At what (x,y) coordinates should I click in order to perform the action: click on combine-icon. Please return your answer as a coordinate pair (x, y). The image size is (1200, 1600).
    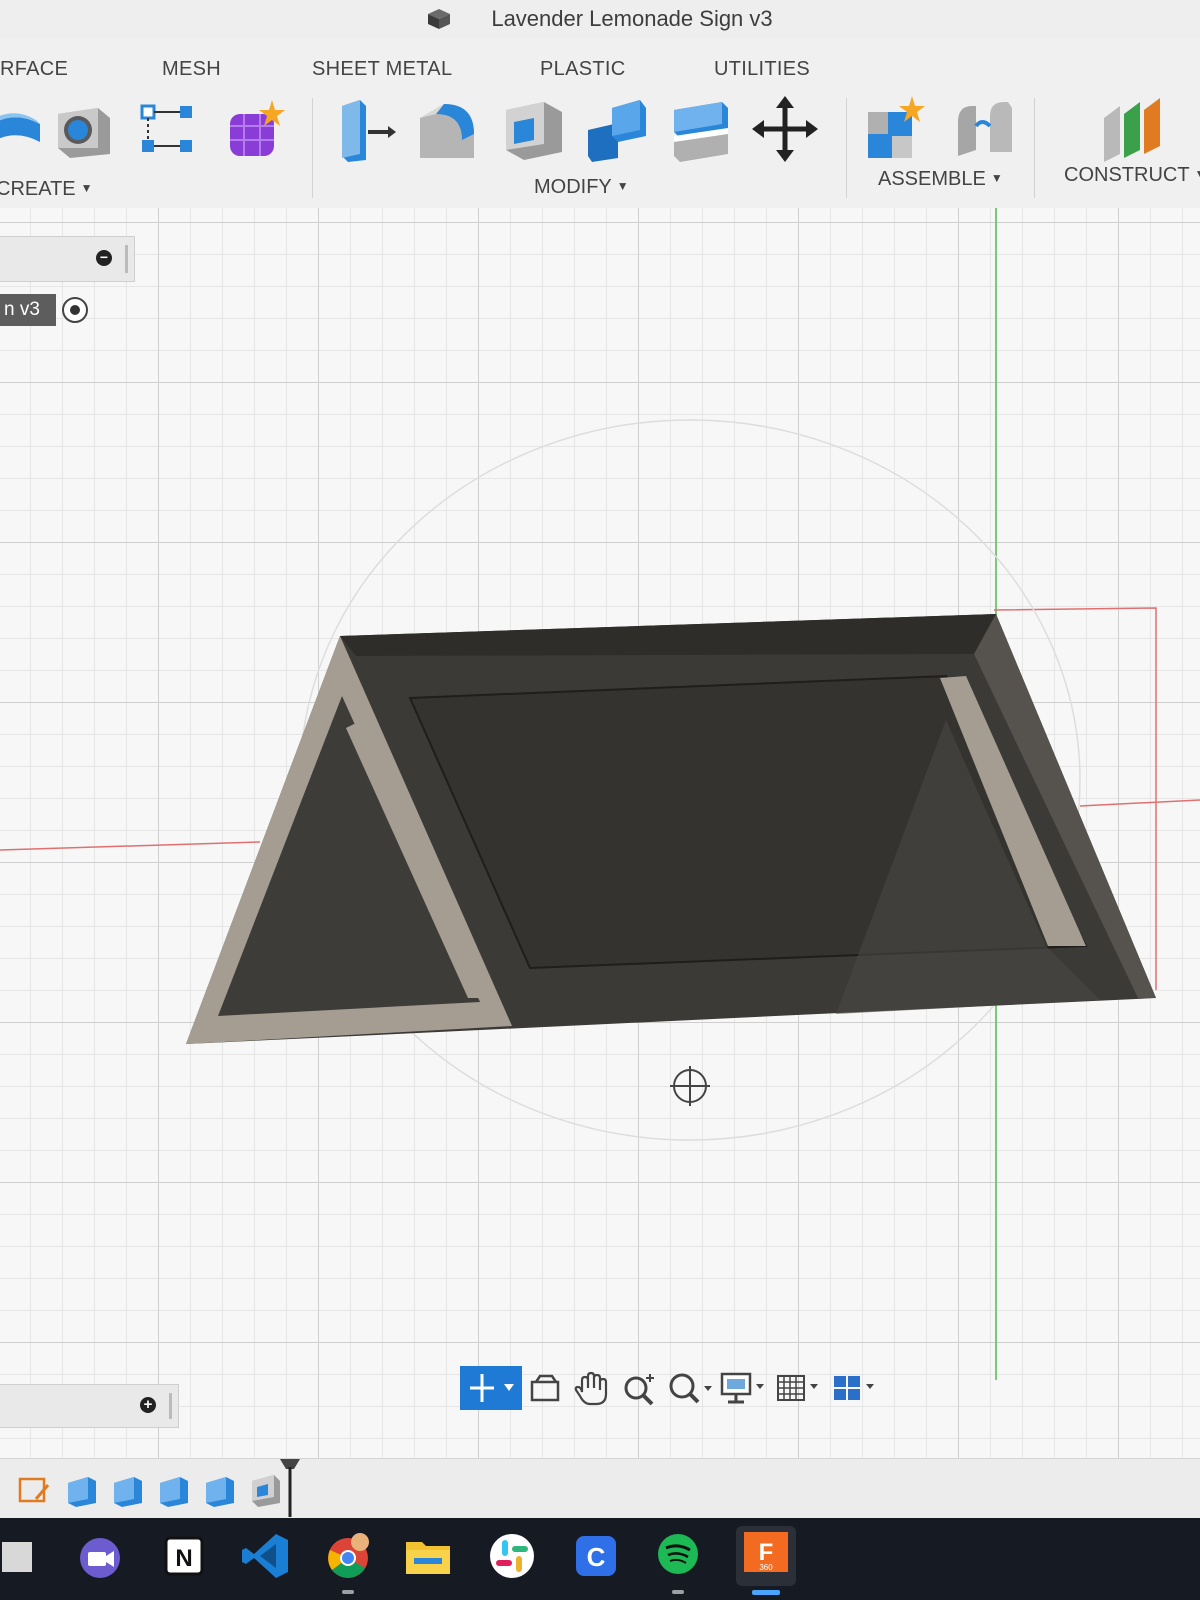
    Looking at the image, I should click on (617, 129).